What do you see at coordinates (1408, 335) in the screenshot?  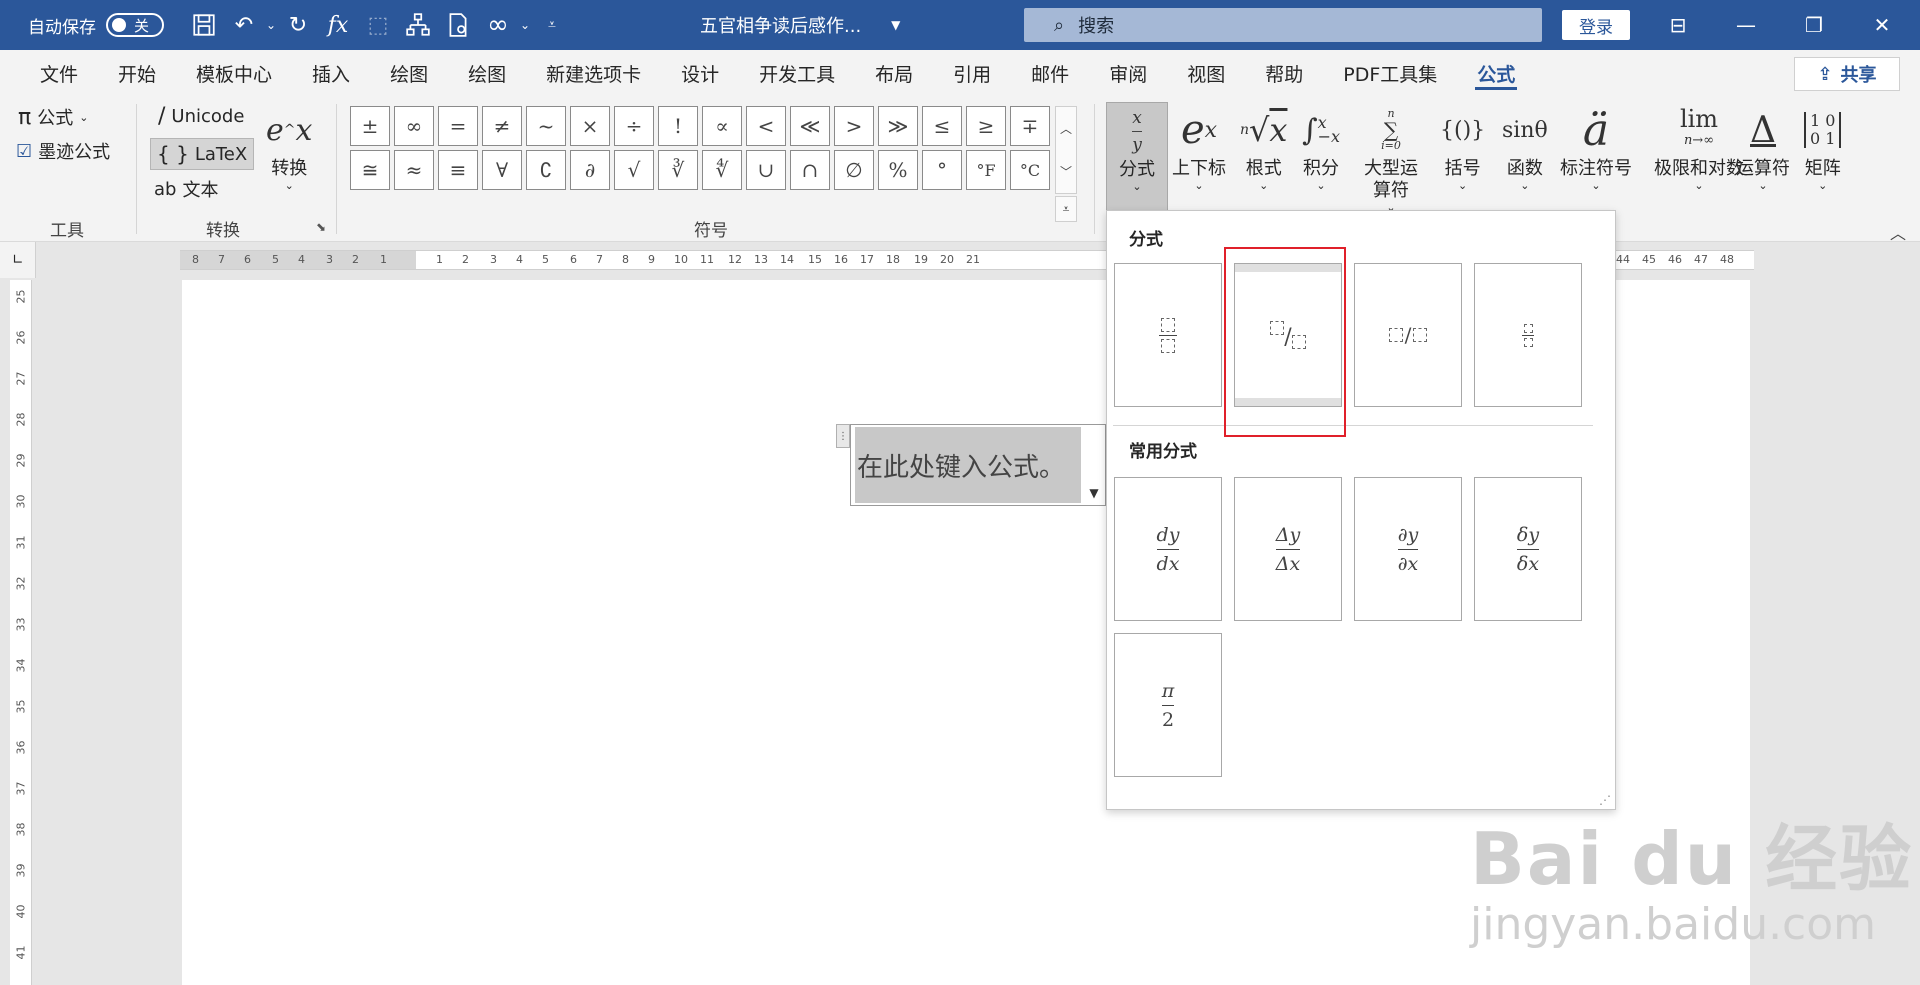 I see `linear-fraction-tile: /` at bounding box center [1408, 335].